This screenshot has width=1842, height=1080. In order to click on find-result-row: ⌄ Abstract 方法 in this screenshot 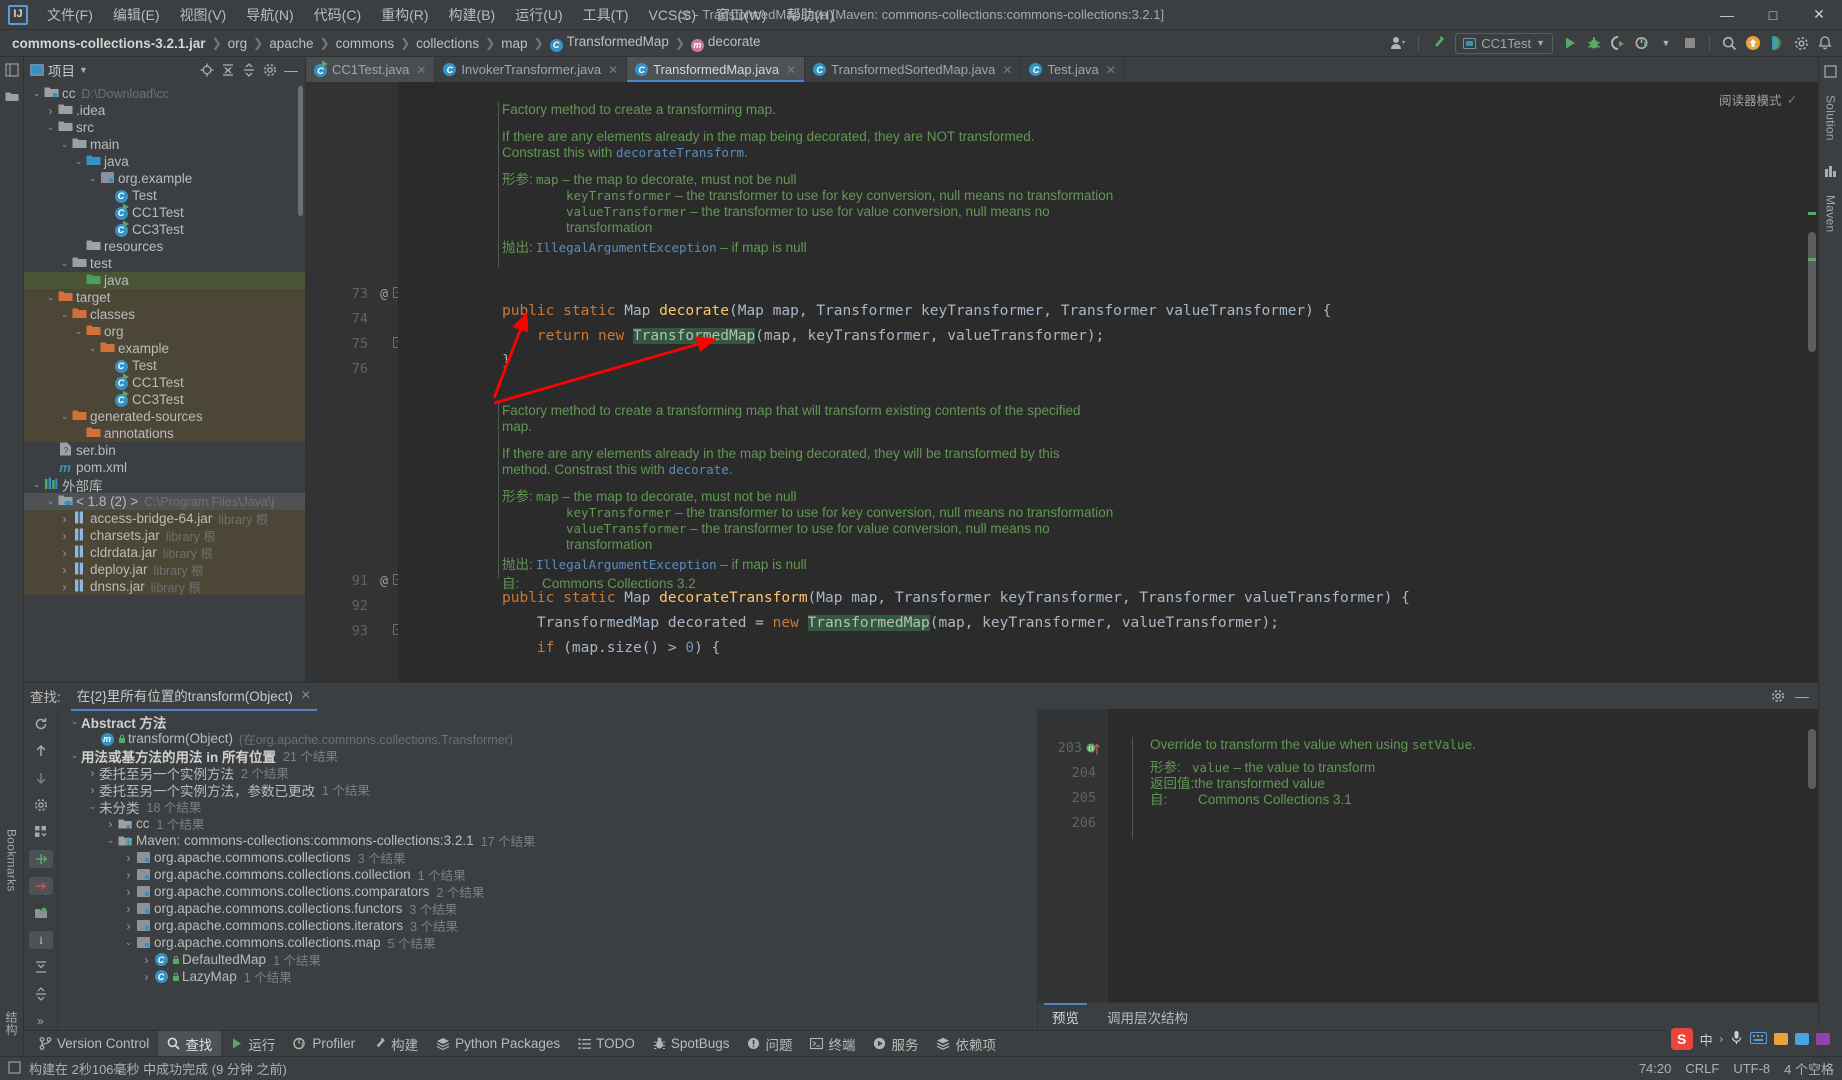, I will do `click(547, 722)`.